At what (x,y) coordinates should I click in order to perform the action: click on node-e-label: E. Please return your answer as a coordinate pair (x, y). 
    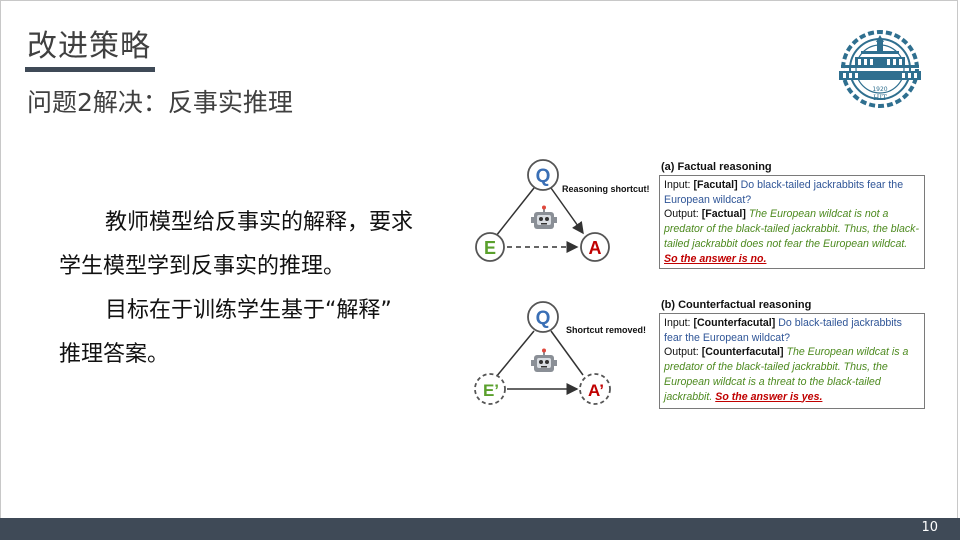
    Looking at the image, I should click on (490, 248).